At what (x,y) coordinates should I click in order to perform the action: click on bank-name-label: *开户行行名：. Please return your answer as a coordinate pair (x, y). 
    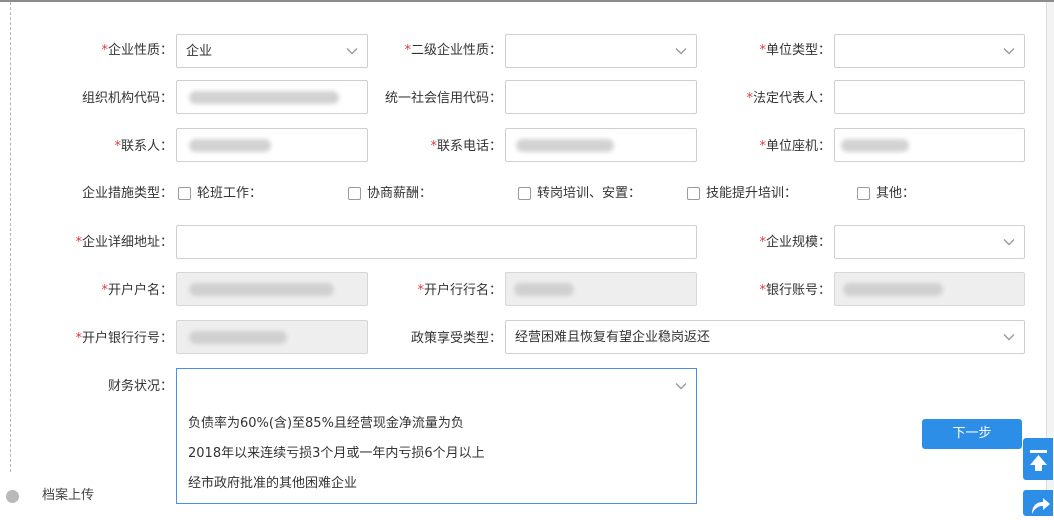
    Looking at the image, I should click on (459, 290).